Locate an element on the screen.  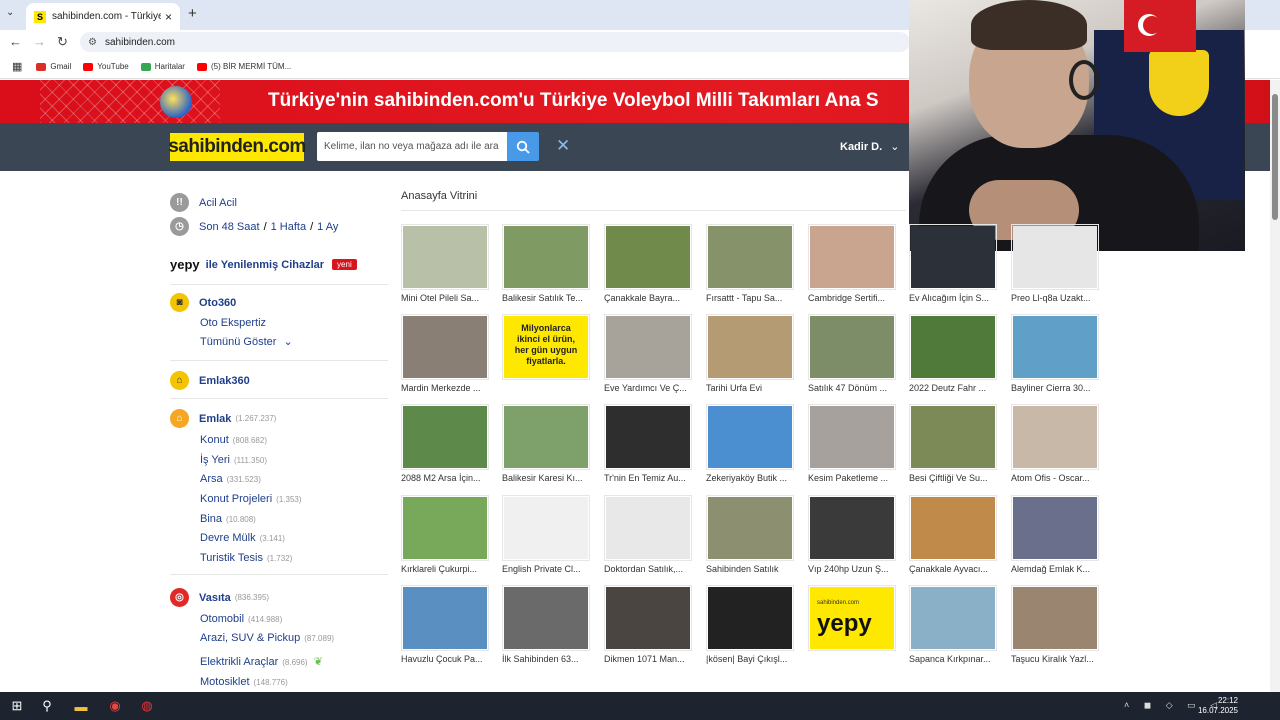
vasita-item: Arazi, SUV & Pickup (87.089) is located at coordinates (267, 638).